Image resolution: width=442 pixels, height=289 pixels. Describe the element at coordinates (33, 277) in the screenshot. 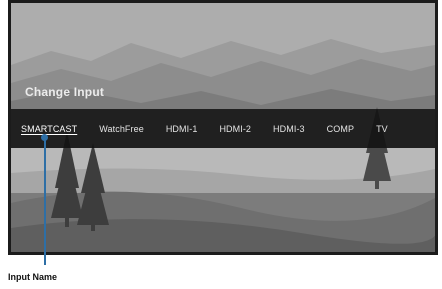

I see `callout-label-input-name: Input Name` at that location.